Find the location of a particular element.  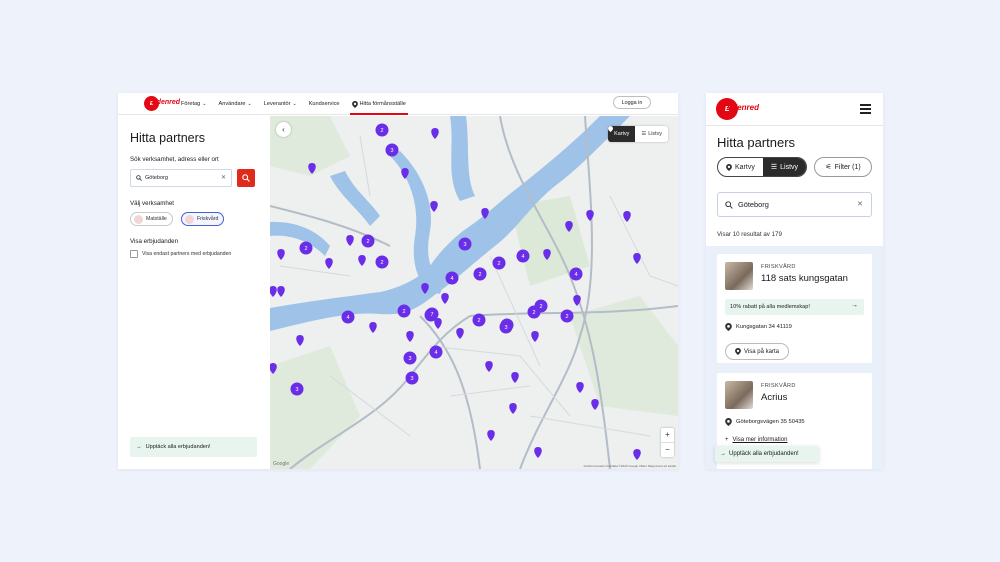

offers-checkbox is located at coordinates (134, 254).